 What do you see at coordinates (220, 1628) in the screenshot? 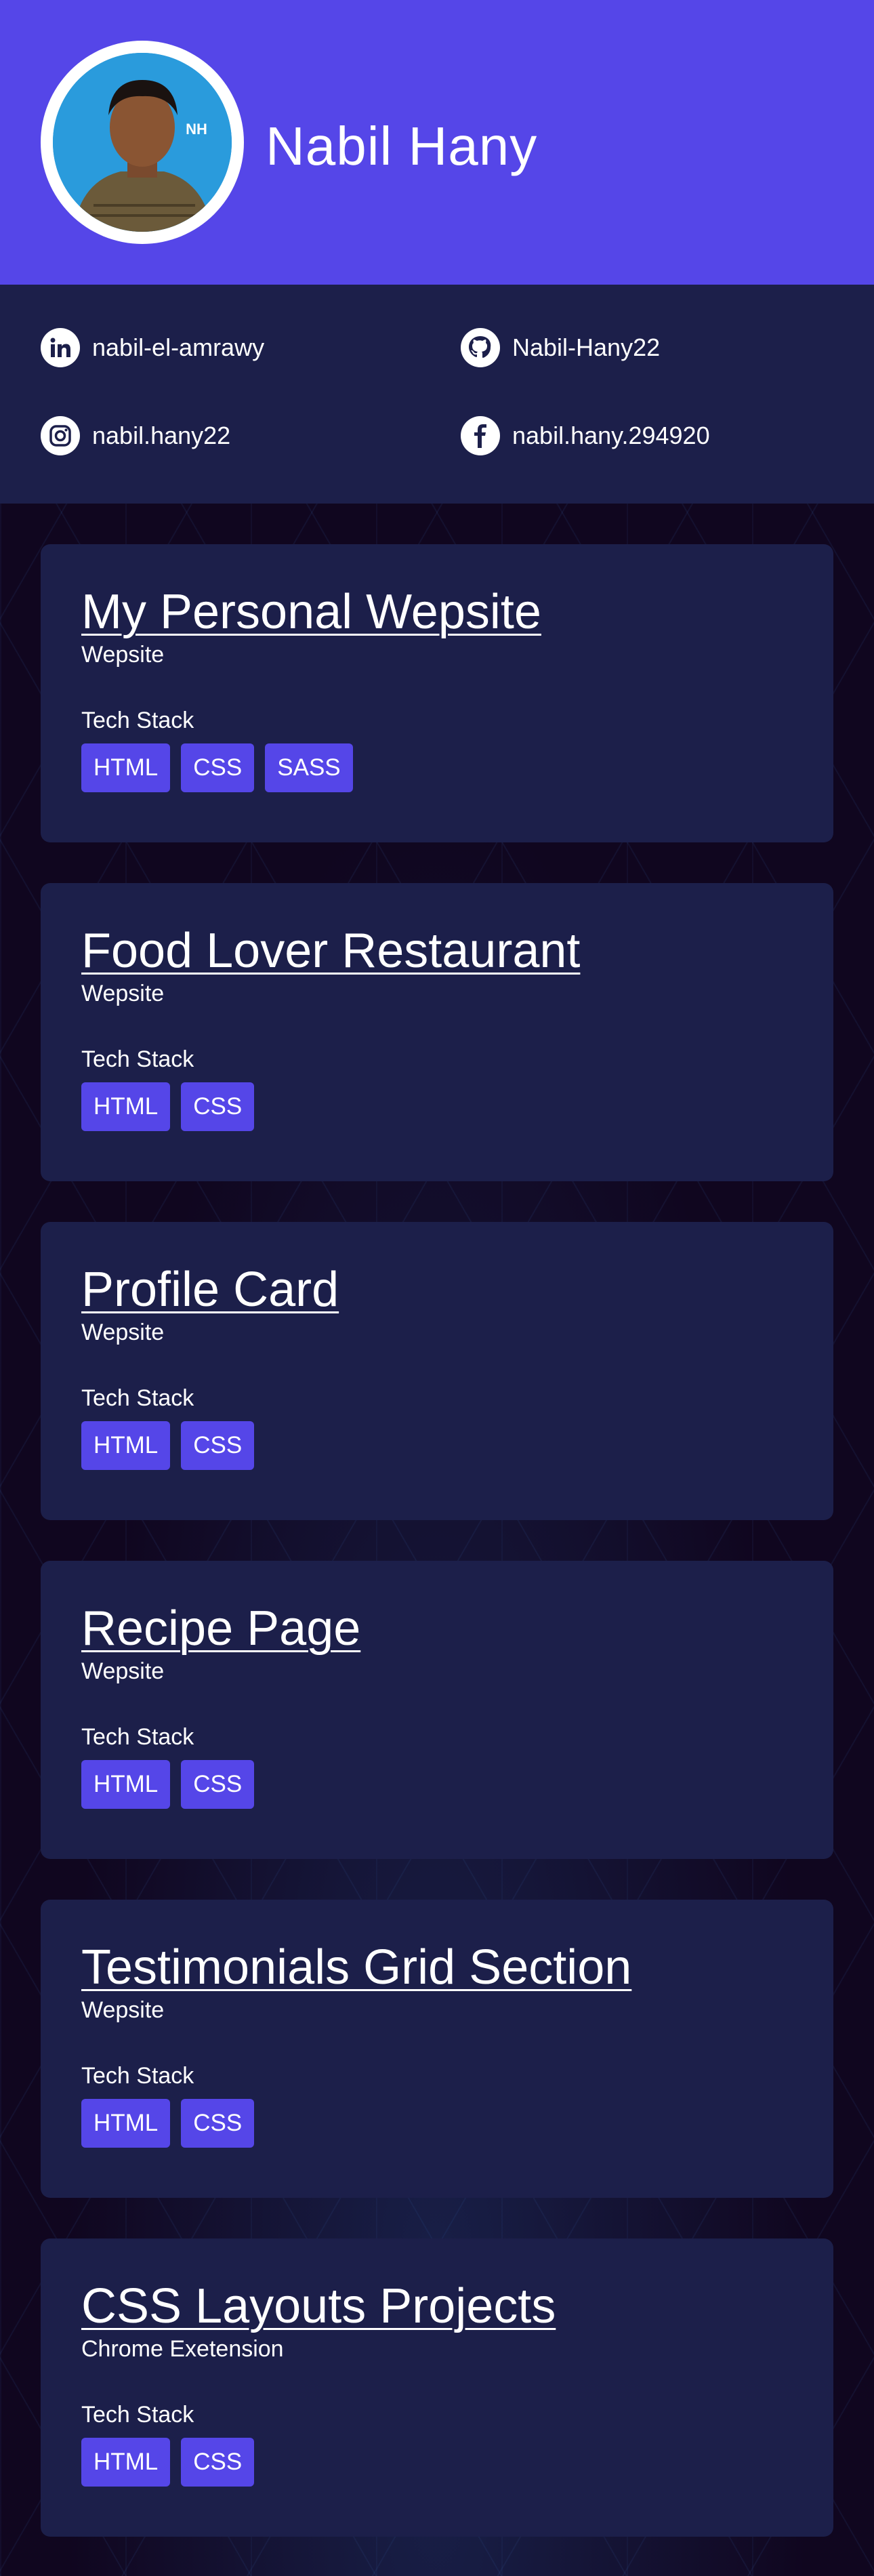
I see `project-title-link: Recipe Page` at bounding box center [220, 1628].